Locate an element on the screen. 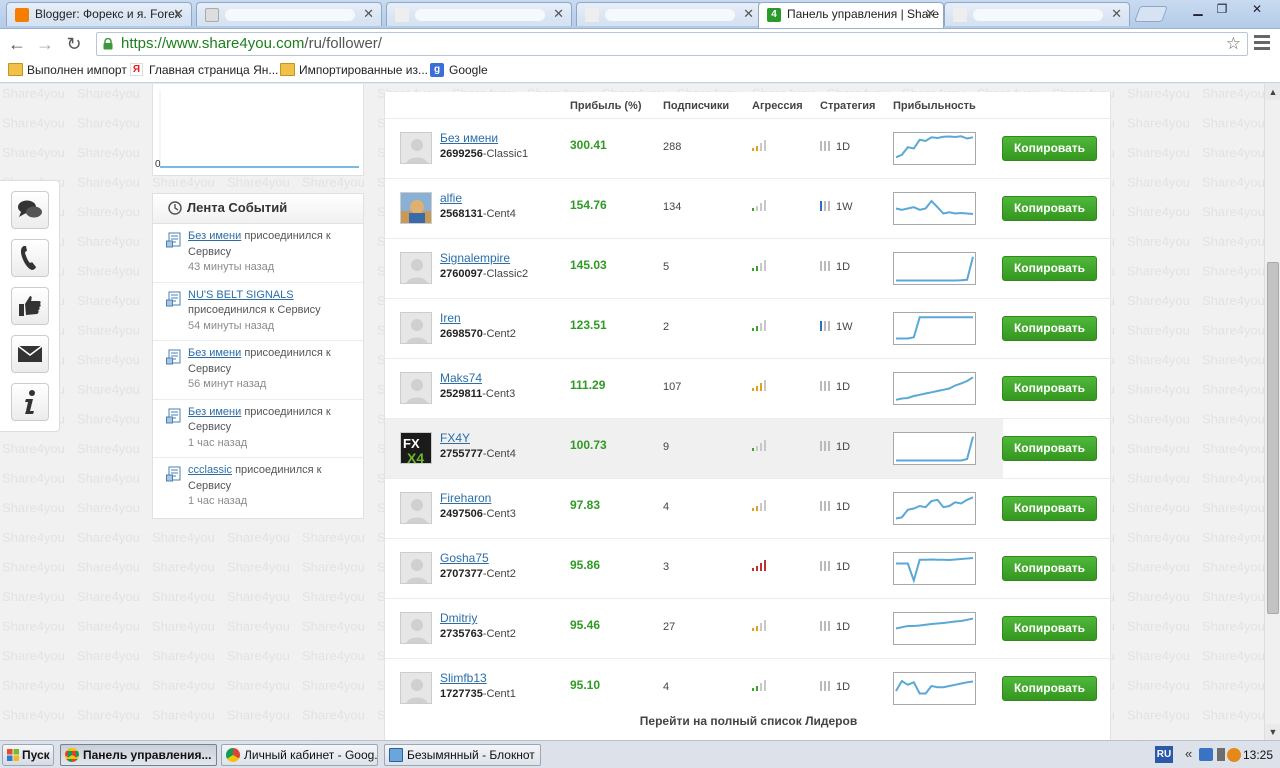 The width and height of the screenshot is (1280, 768). trader-avatar: FX X4 is located at coordinates (416, 448).